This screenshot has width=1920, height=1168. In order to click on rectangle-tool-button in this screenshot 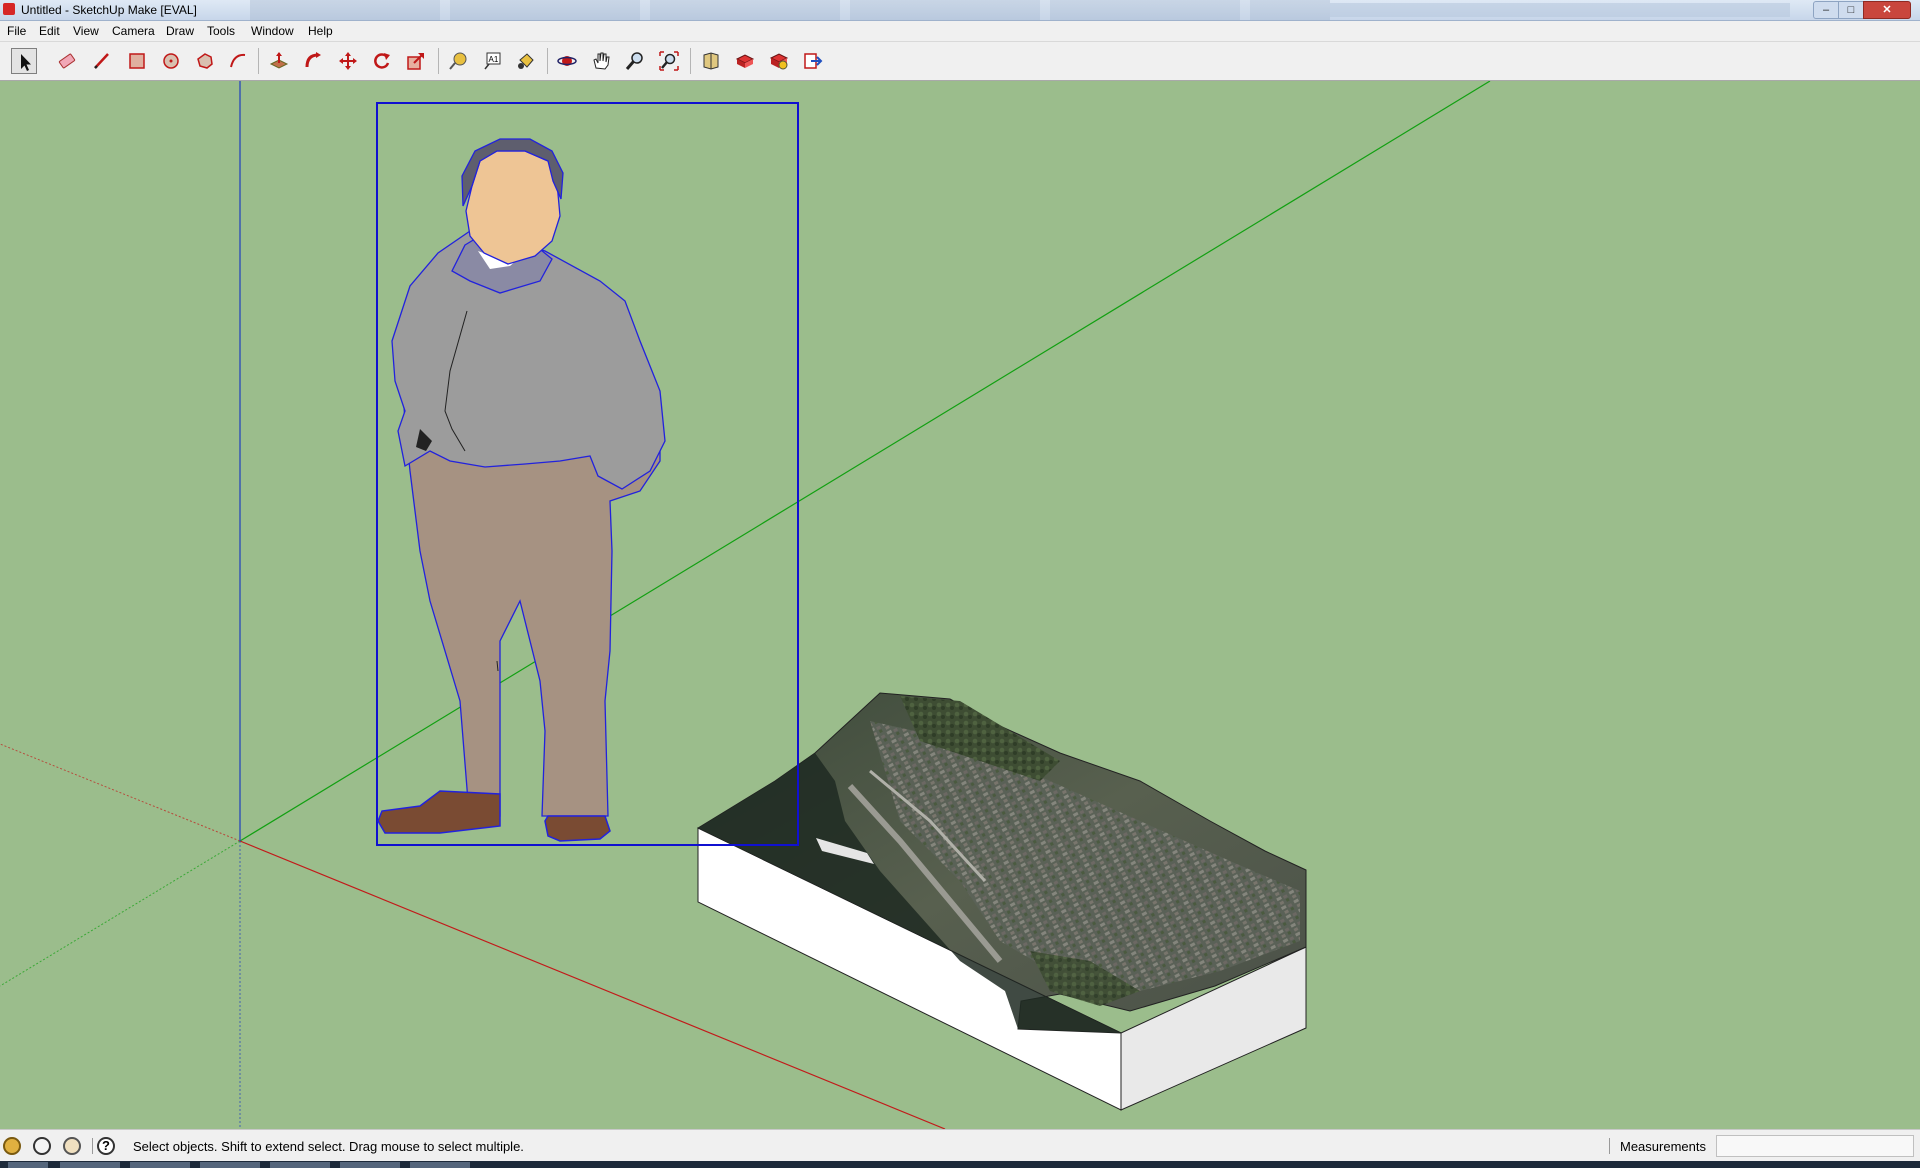, I will do `click(137, 61)`.